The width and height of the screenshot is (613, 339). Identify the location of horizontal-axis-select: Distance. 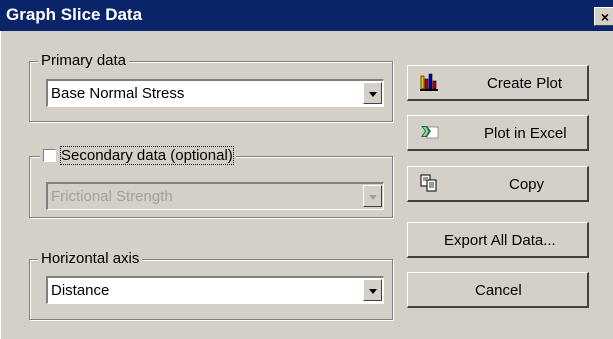
(215, 290).